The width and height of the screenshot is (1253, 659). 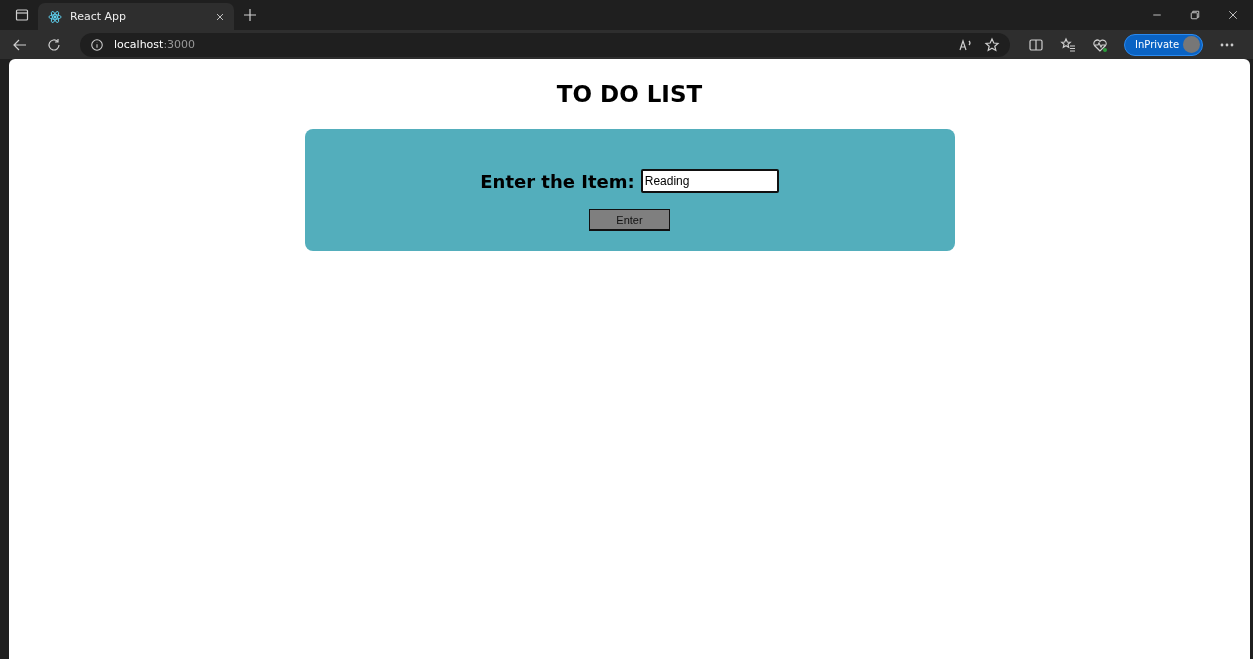 What do you see at coordinates (136, 16) in the screenshot?
I see `browser-tab: React App` at bounding box center [136, 16].